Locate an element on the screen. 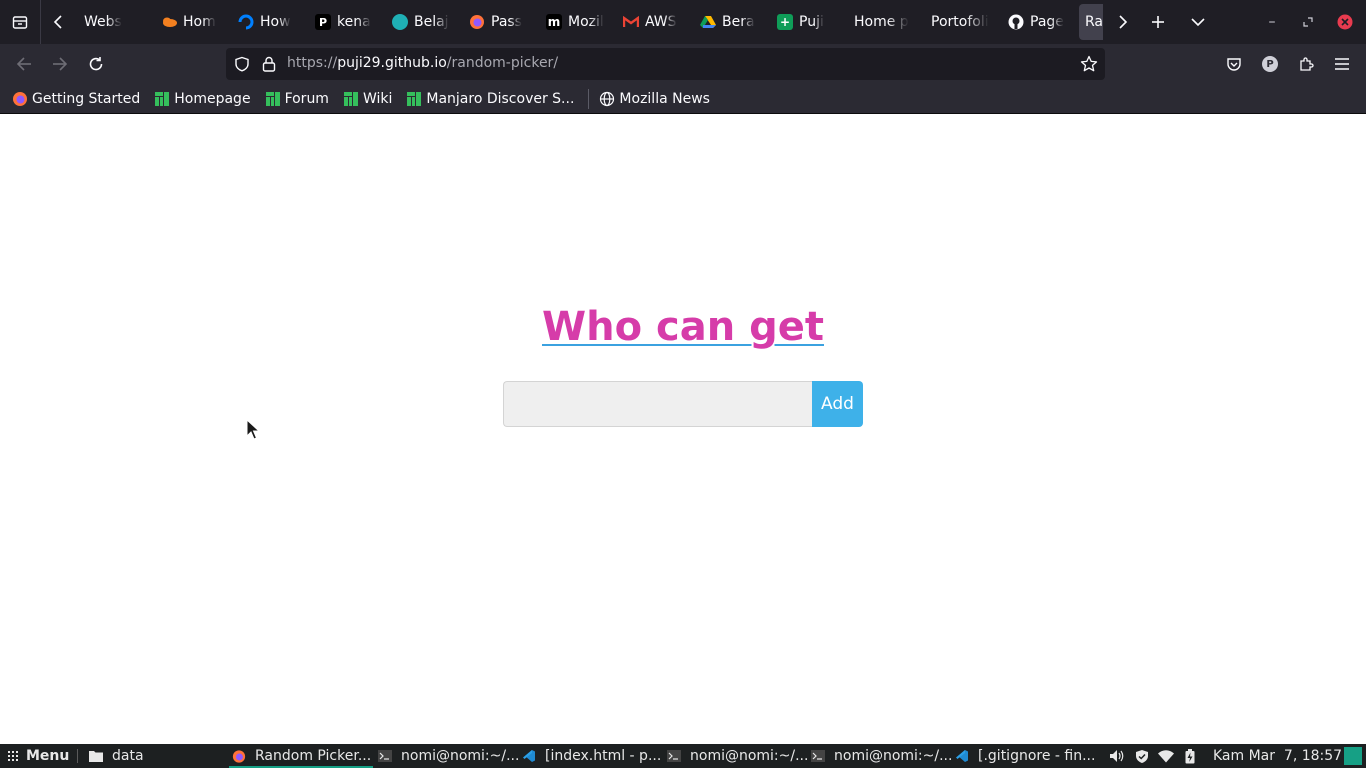  tab-pass: Pass is located at coordinates (500, 22).